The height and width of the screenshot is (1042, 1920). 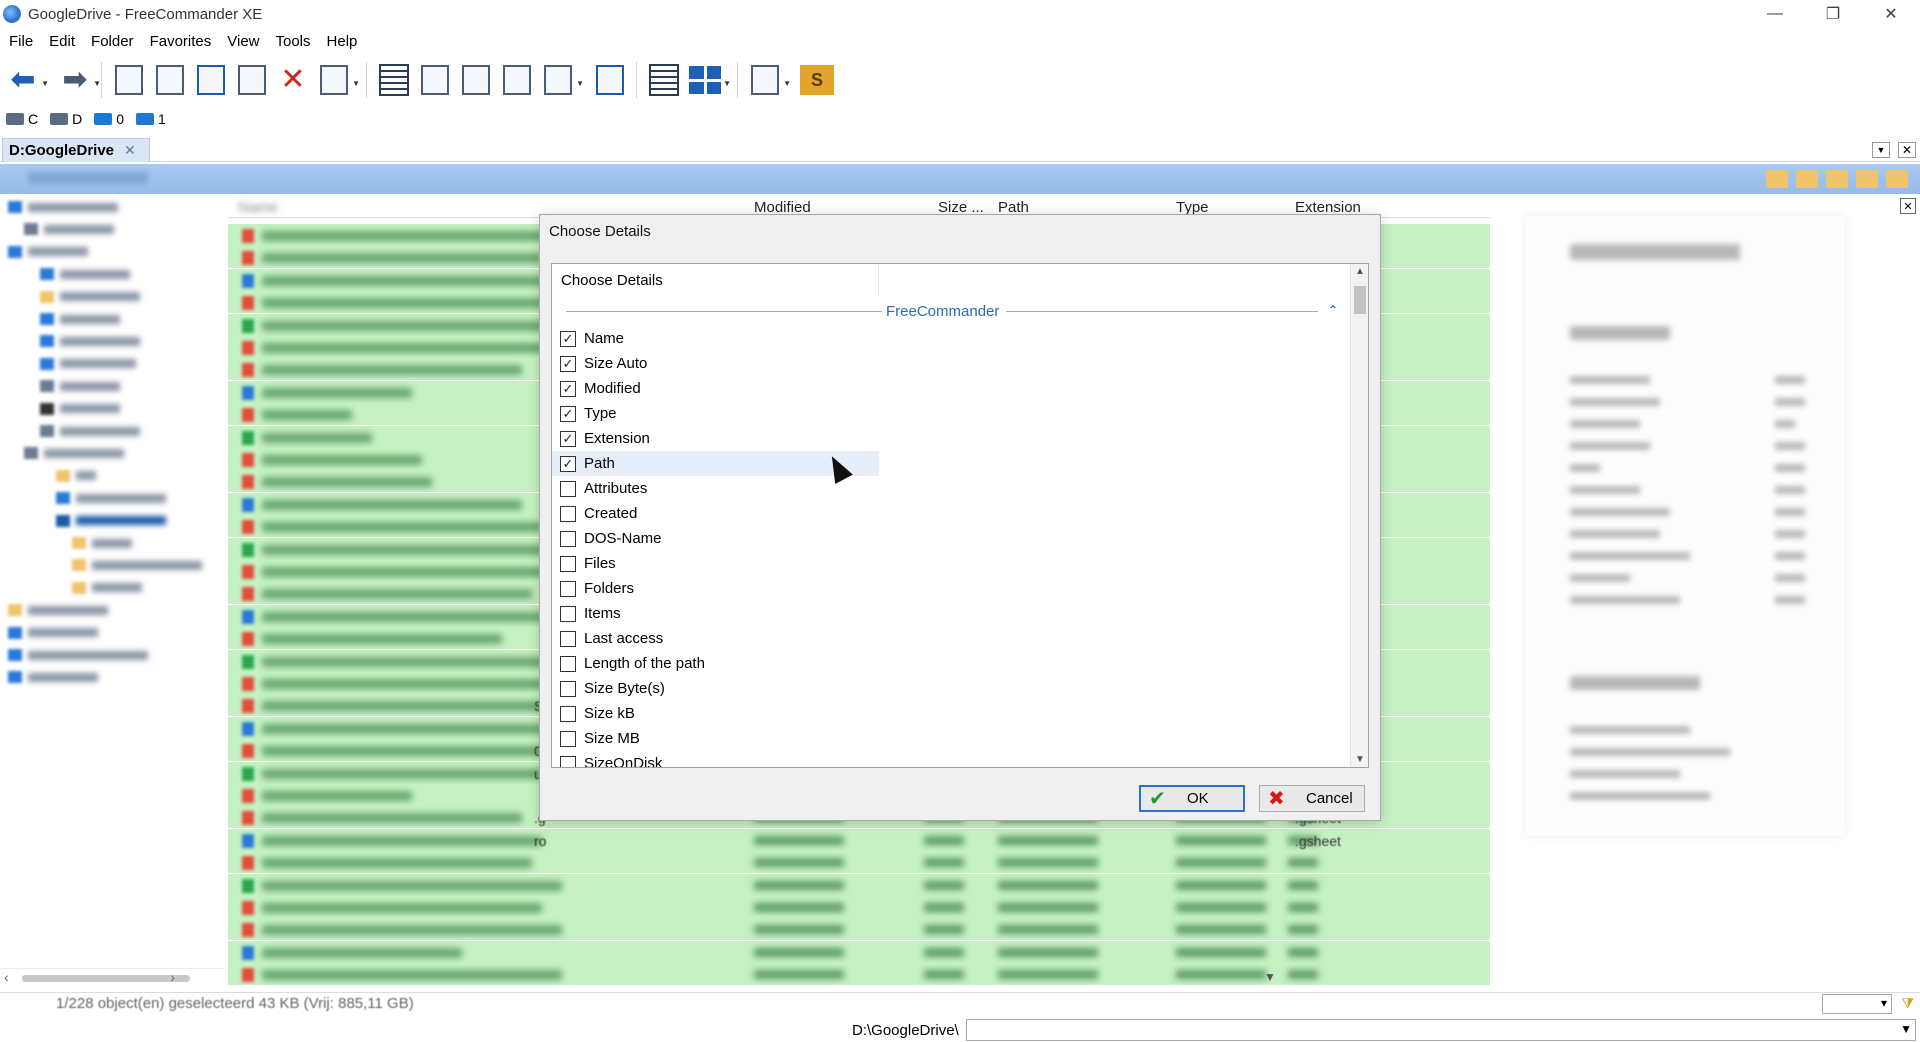 What do you see at coordinates (338, 80) in the screenshot?
I see `clipboard-button: ▼` at bounding box center [338, 80].